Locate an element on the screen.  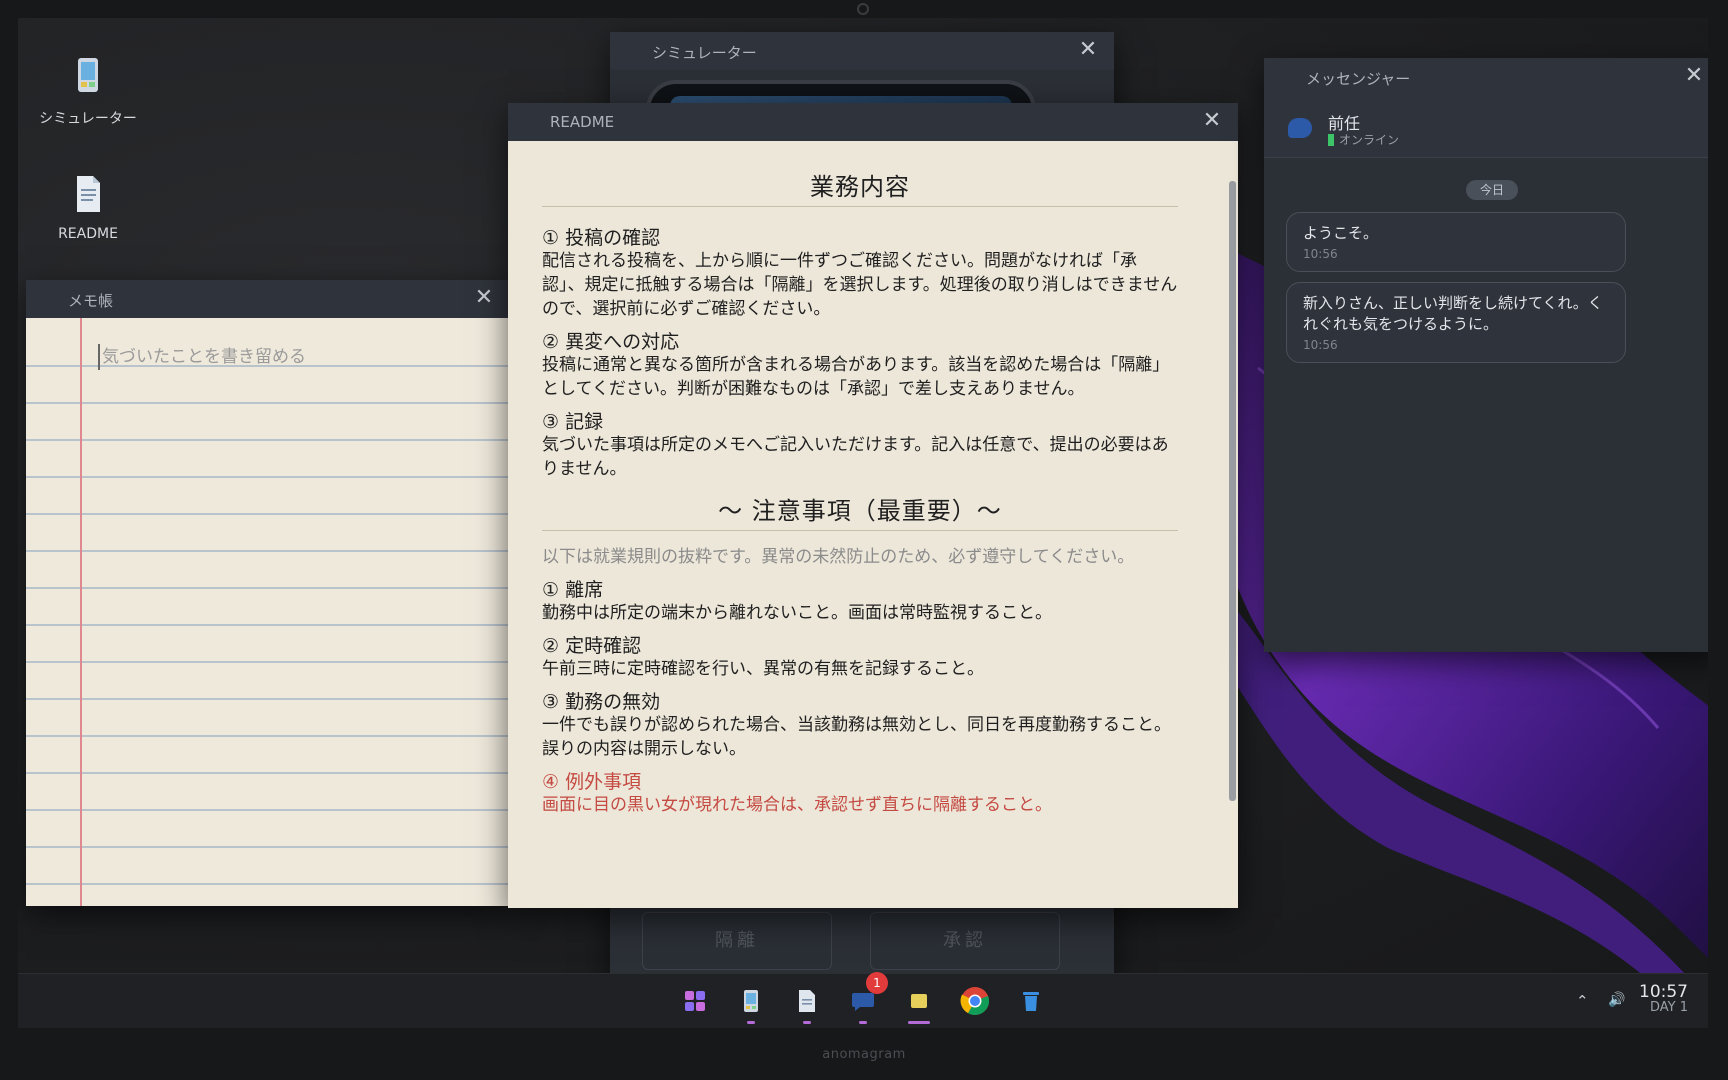
rule-title: ② 定時確認 is located at coordinates (592, 646).